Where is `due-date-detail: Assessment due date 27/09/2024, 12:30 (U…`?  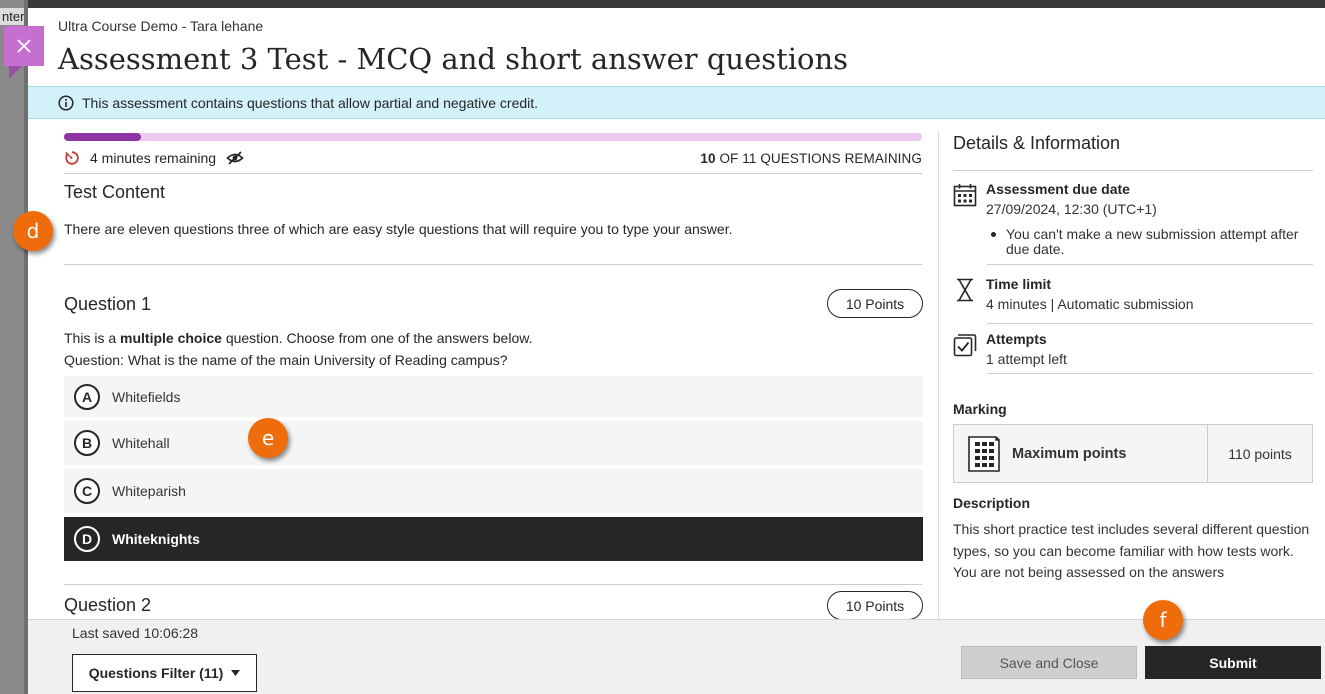 due-date-detail: Assessment due date 27/09/2024, 12:30 (U… is located at coordinates (1133, 220).